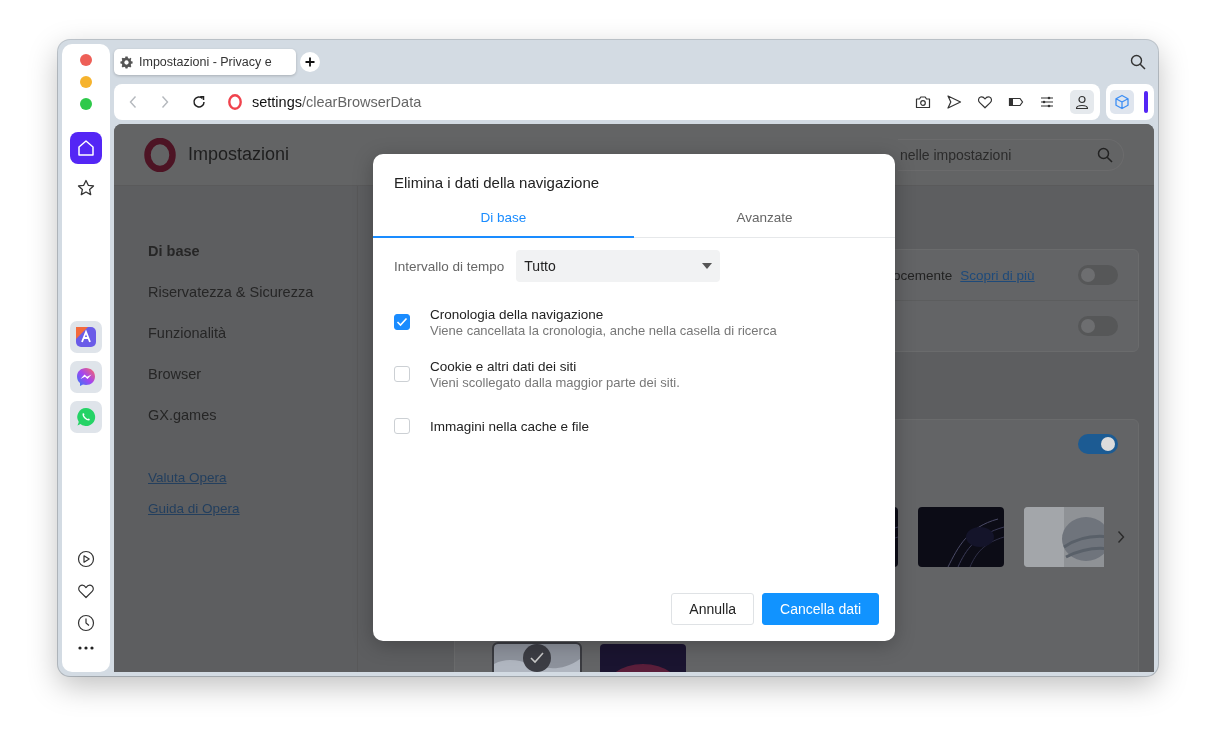 This screenshot has width=1216, height=752. I want to click on cube-icon, so click(1122, 102).